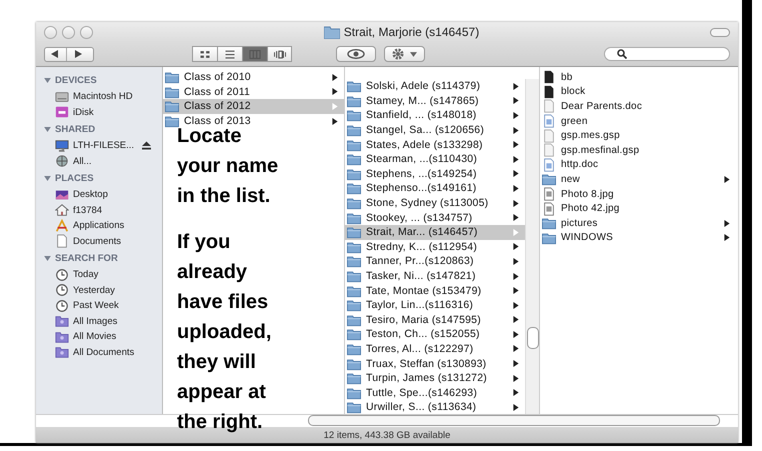 The width and height of the screenshot is (762, 451). What do you see at coordinates (435, 305) in the screenshot?
I see `file-list-item: Taylor, Lin...(s116316)` at bounding box center [435, 305].